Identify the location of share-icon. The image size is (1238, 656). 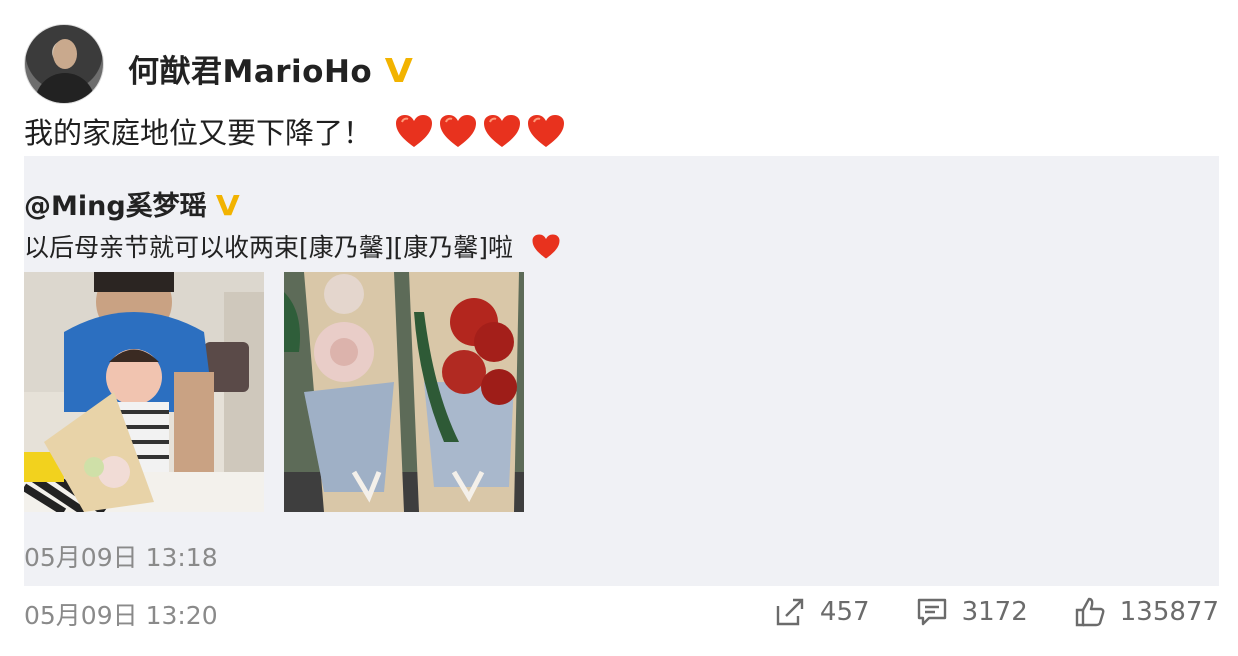
(790, 612).